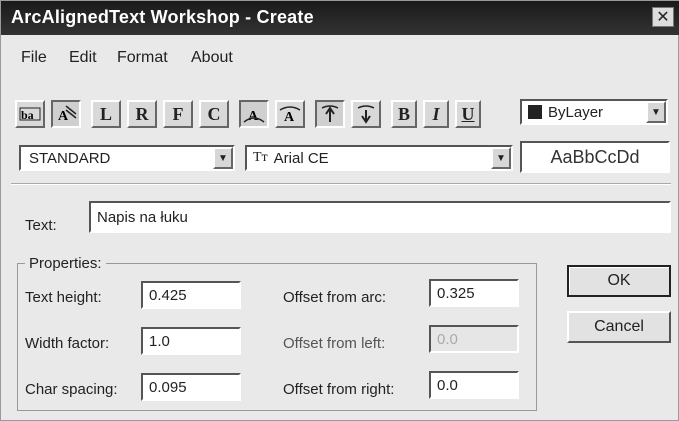  What do you see at coordinates (127, 158) in the screenshot?
I see `text-style-select: STANDARD ▼` at bounding box center [127, 158].